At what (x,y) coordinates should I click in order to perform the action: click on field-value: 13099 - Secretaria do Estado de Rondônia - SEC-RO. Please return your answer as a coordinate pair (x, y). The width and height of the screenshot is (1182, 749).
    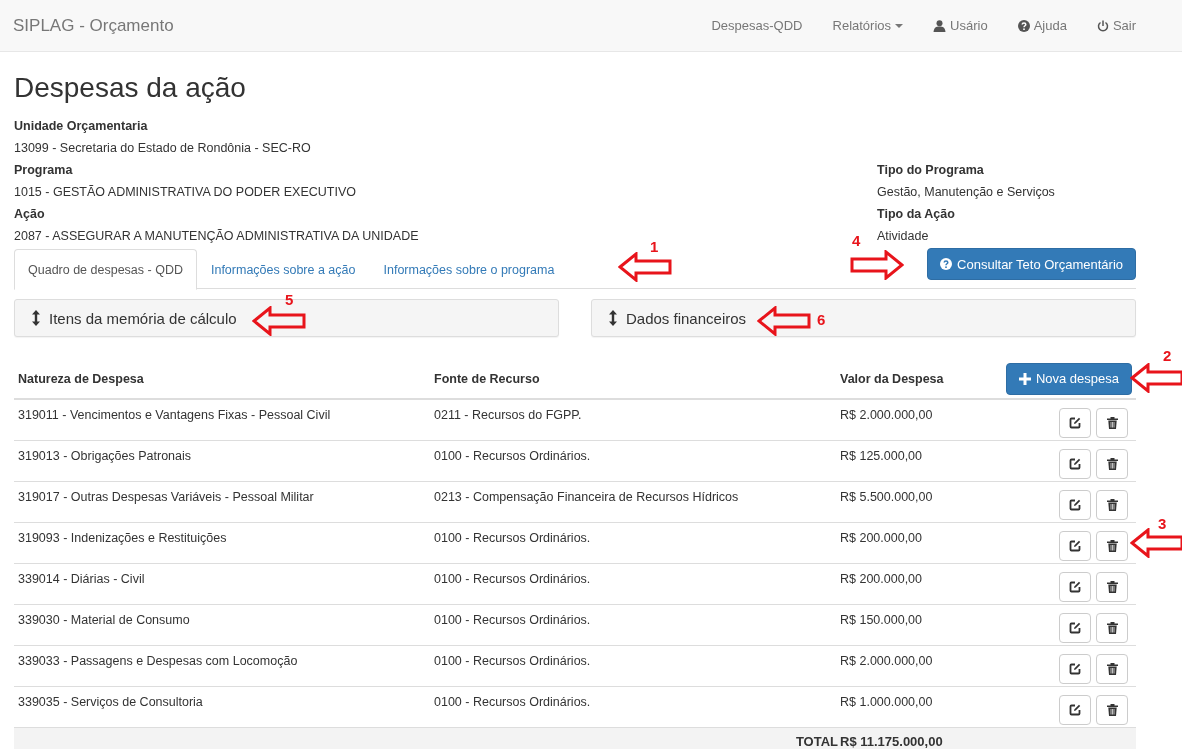
    Looking at the image, I should click on (162, 148).